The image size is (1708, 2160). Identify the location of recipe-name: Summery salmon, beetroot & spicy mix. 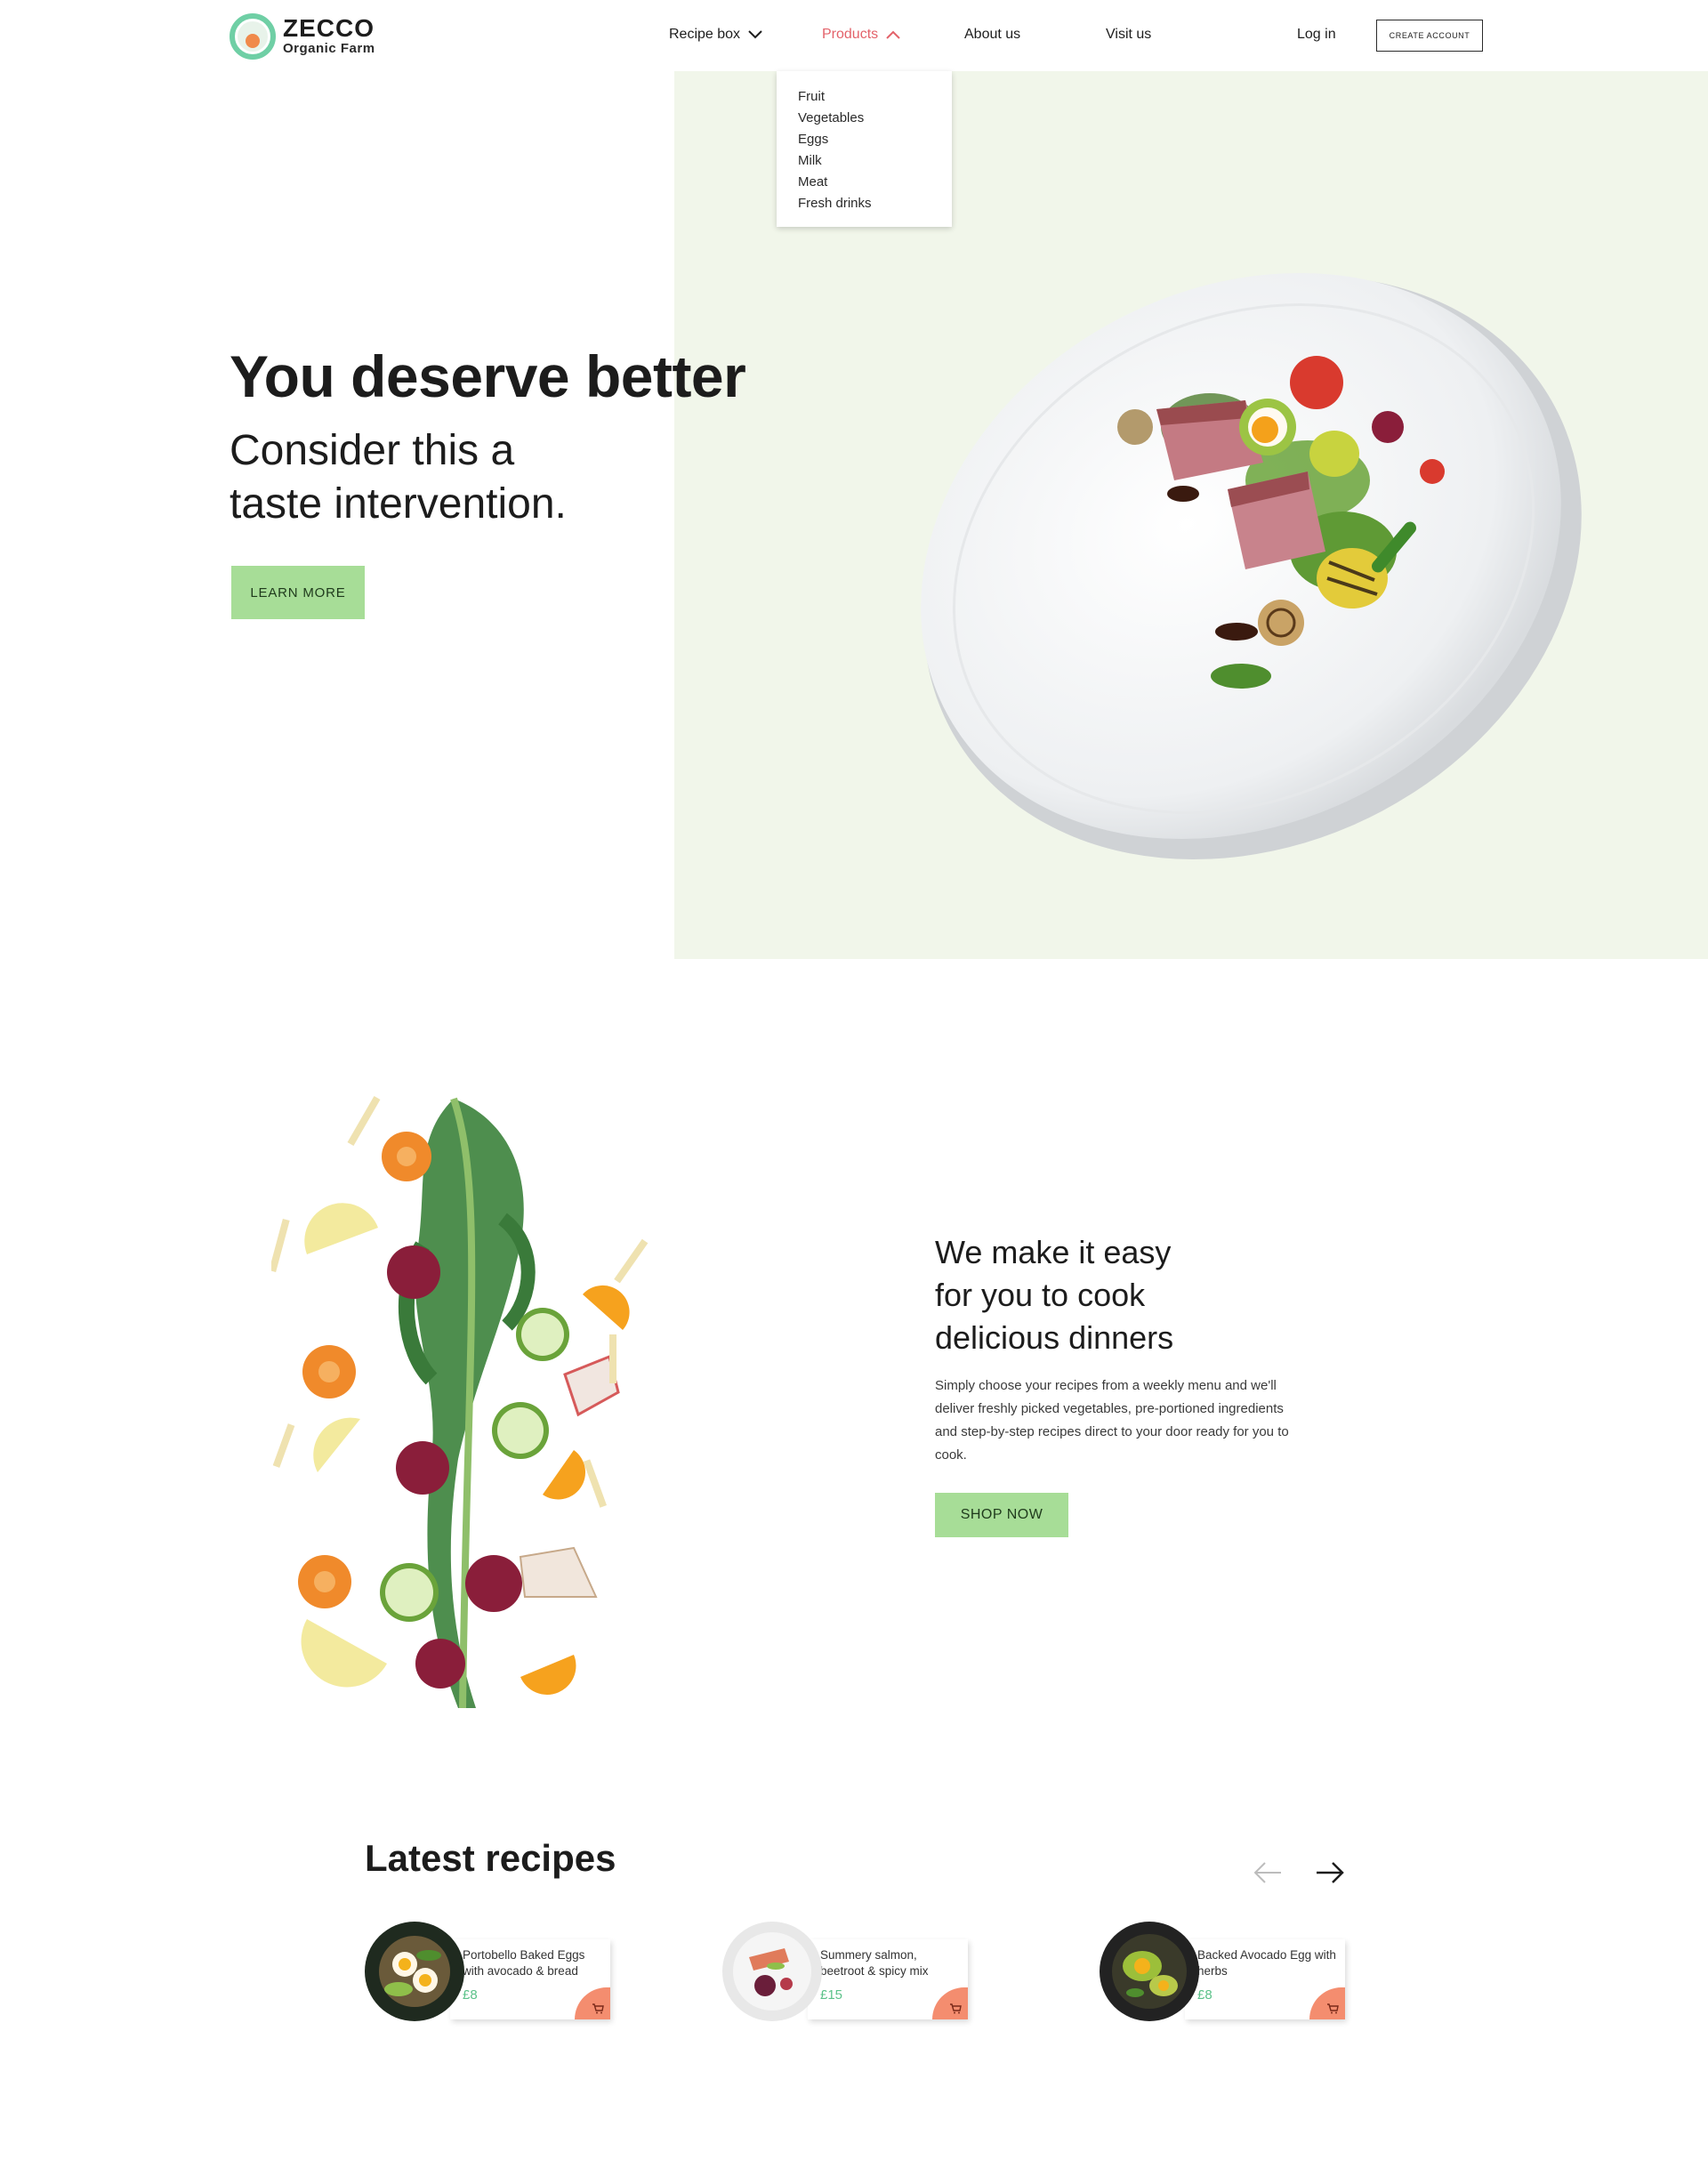
(874, 1963).